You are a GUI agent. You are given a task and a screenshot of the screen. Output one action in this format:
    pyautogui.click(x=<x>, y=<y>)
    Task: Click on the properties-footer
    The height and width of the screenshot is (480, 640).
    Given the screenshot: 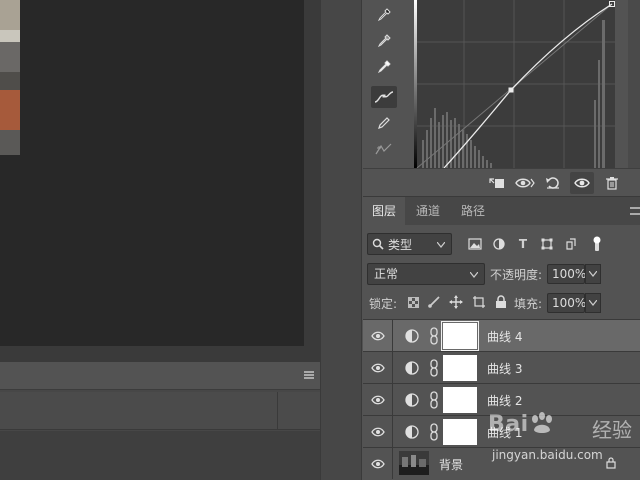 What is the action you would take?
    pyautogui.click(x=501, y=182)
    